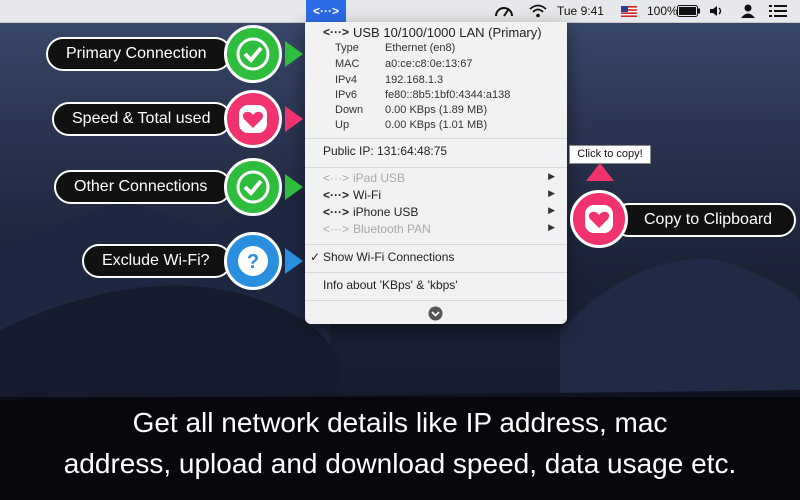  I want to click on checkmark-icon: ✓, so click(315, 257).